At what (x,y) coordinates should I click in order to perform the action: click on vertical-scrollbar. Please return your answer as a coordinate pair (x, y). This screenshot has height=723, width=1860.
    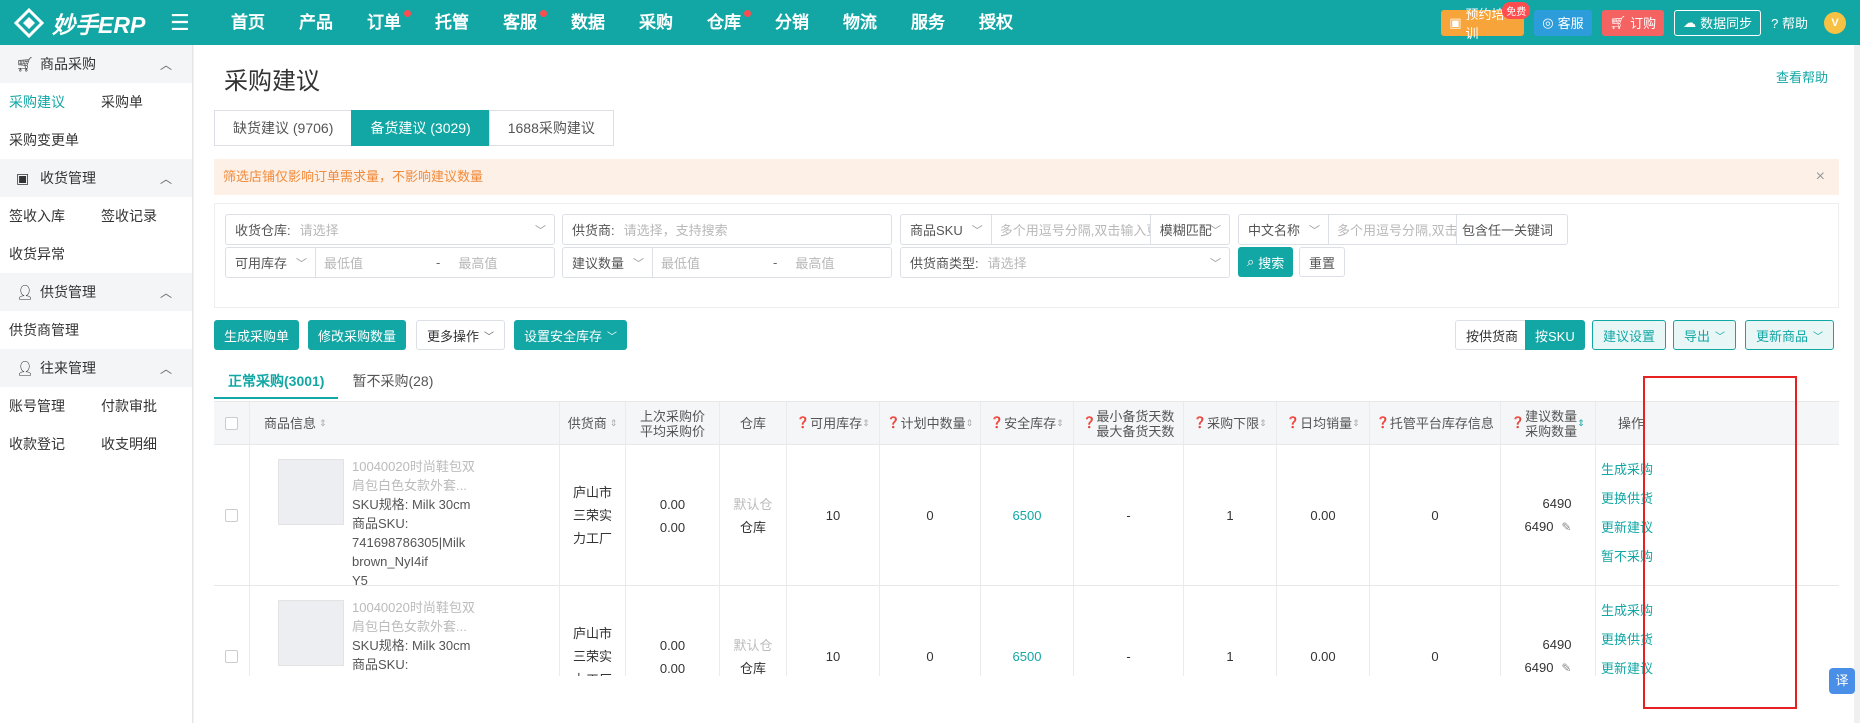
    Looking at the image, I should click on (1857, 384).